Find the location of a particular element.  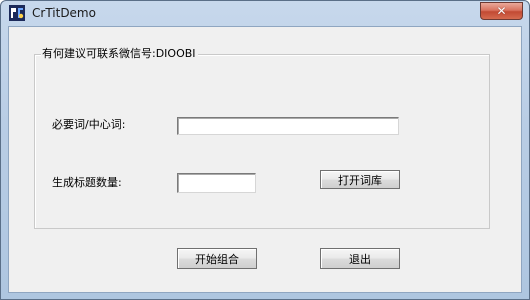

close-button: ✕ is located at coordinates (501, 11).